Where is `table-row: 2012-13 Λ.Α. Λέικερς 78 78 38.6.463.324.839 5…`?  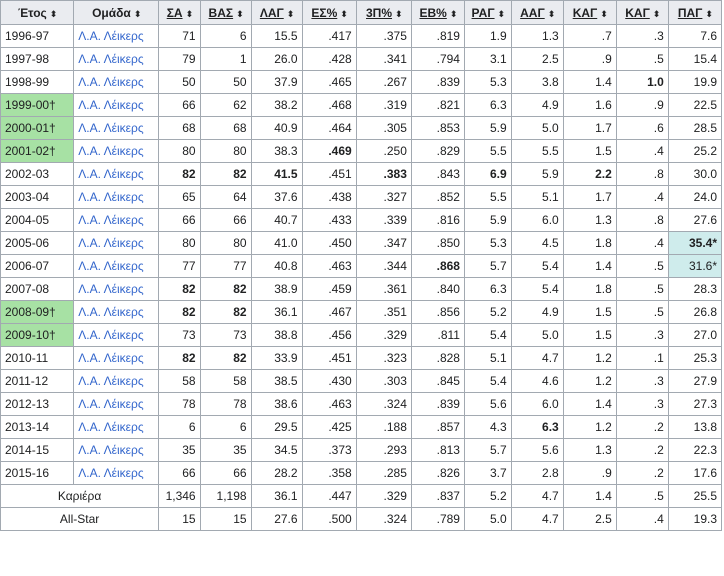 table-row: 2012-13 Λ.Α. Λέικερς 78 78 38.6.463.324.839 5… is located at coordinates (361, 404).